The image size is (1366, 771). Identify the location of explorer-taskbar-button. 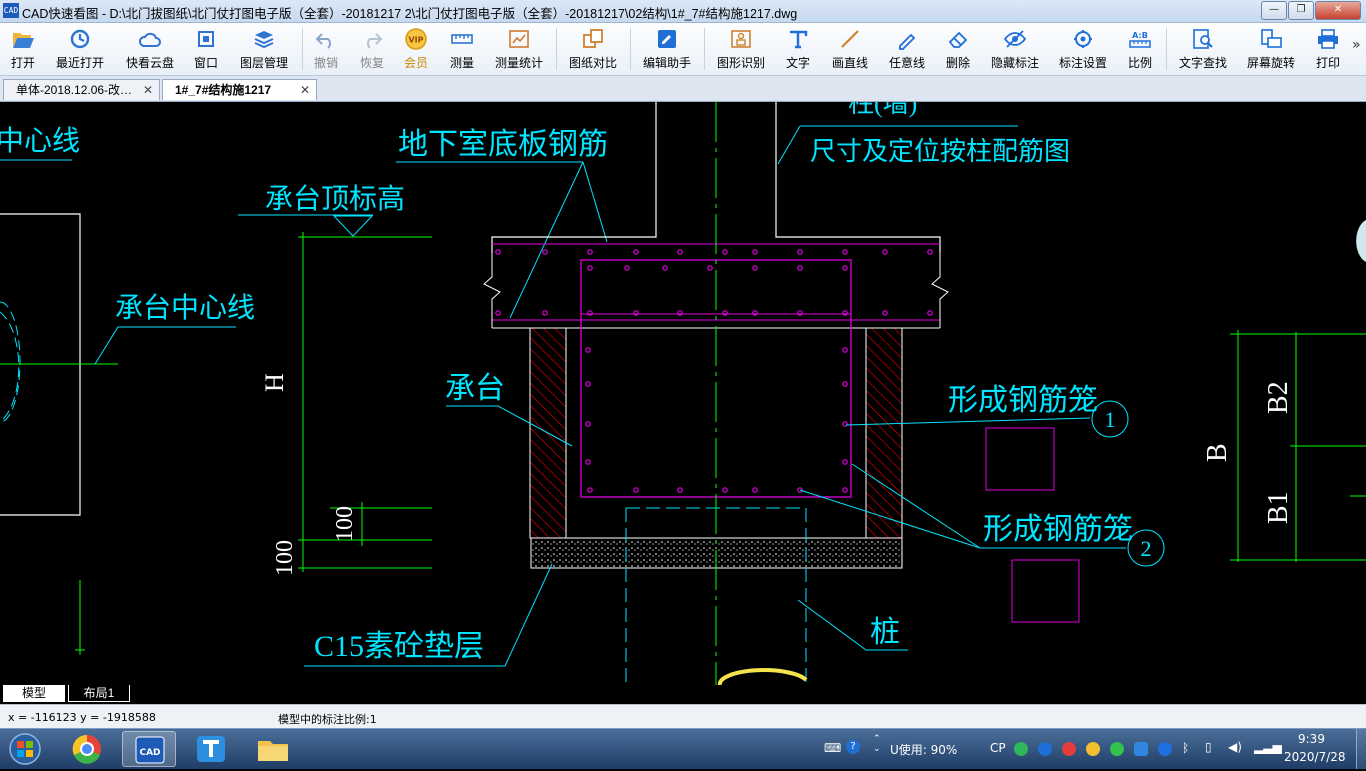
(273, 749).